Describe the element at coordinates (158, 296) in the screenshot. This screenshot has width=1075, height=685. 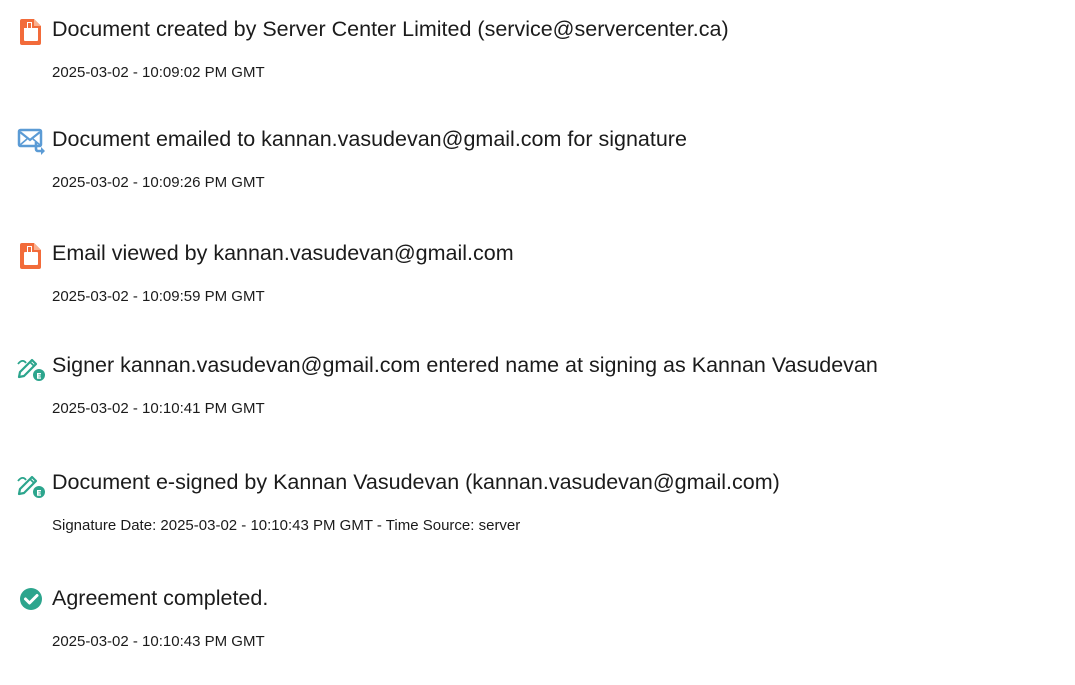
I see `event-timestamp: 2025-03-02 - 10:09:59 PM GMT` at that location.